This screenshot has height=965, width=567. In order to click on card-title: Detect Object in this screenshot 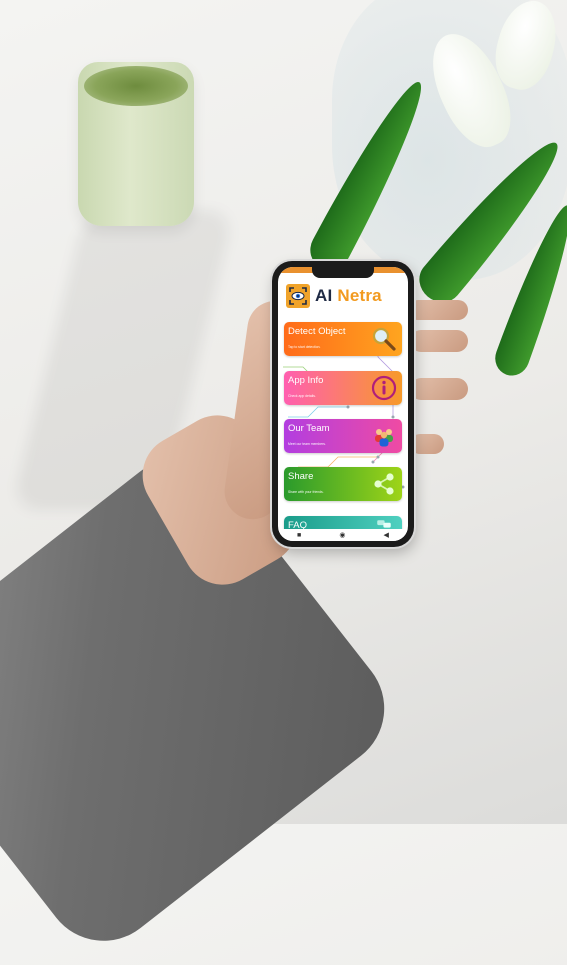, I will do `click(317, 331)`.